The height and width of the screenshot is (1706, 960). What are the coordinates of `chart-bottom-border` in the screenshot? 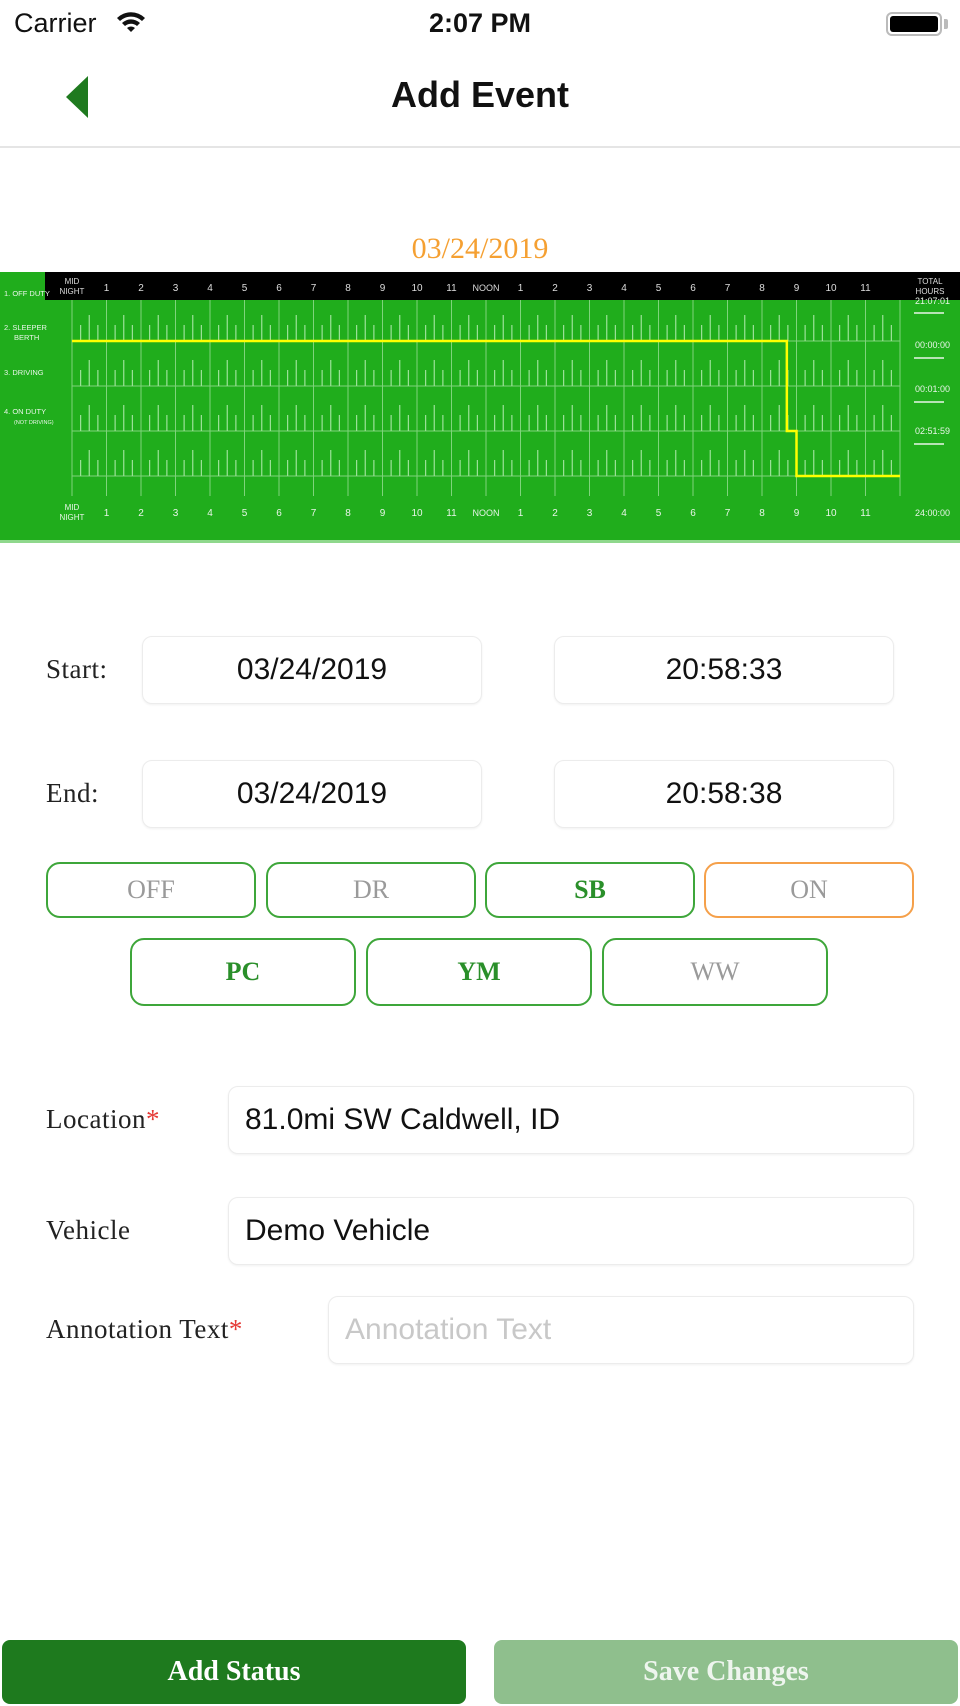 It's located at (480, 541).